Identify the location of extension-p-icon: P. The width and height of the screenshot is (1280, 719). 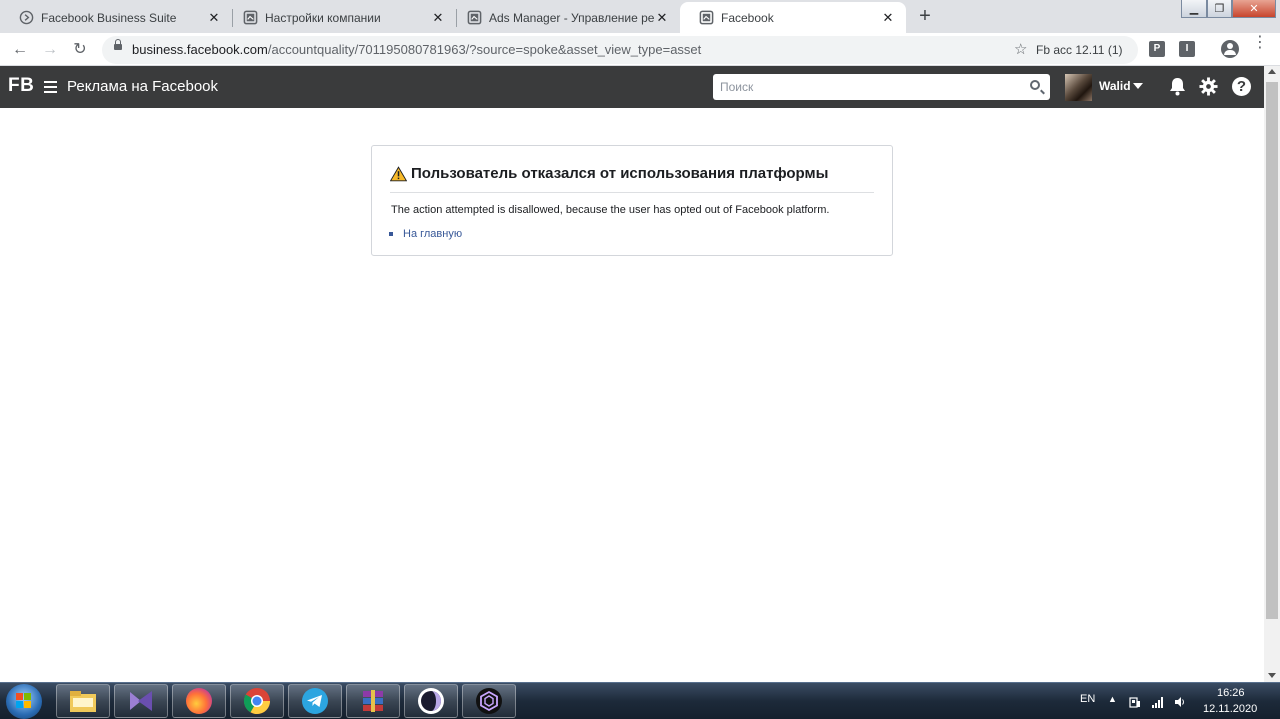
(1157, 49).